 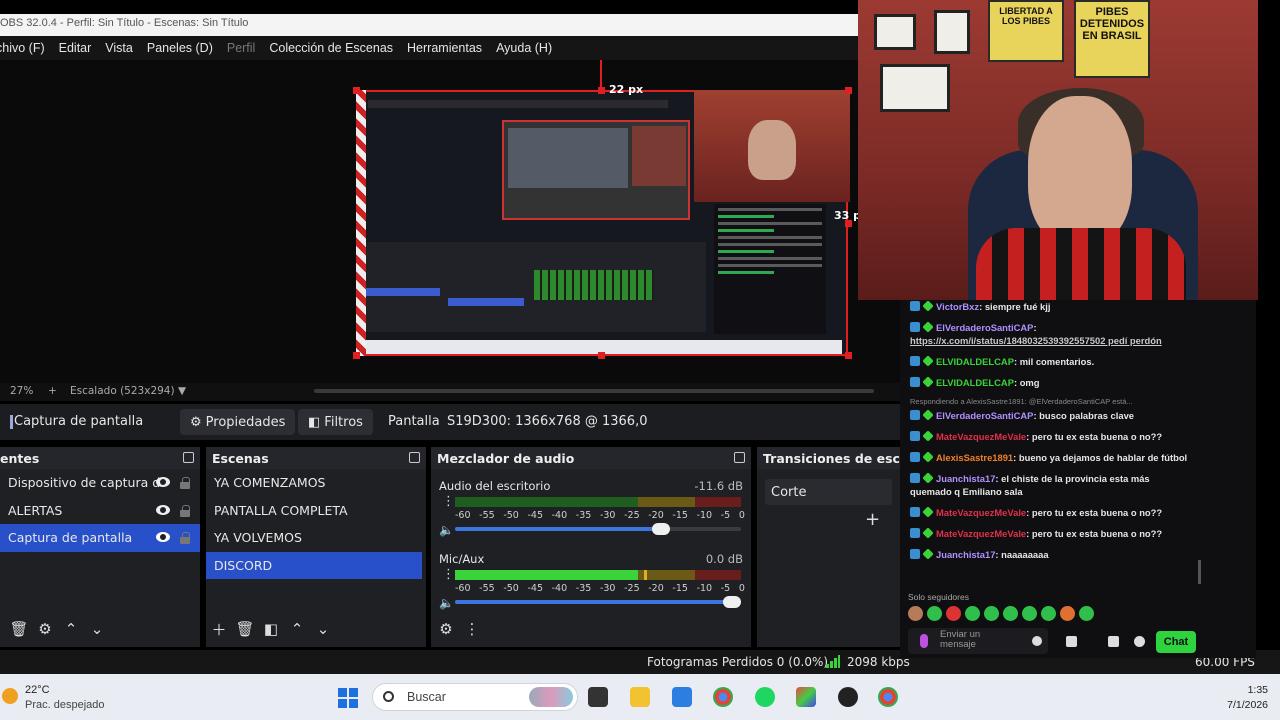 I want to click on task-view-icon, so click(x=598, y=697).